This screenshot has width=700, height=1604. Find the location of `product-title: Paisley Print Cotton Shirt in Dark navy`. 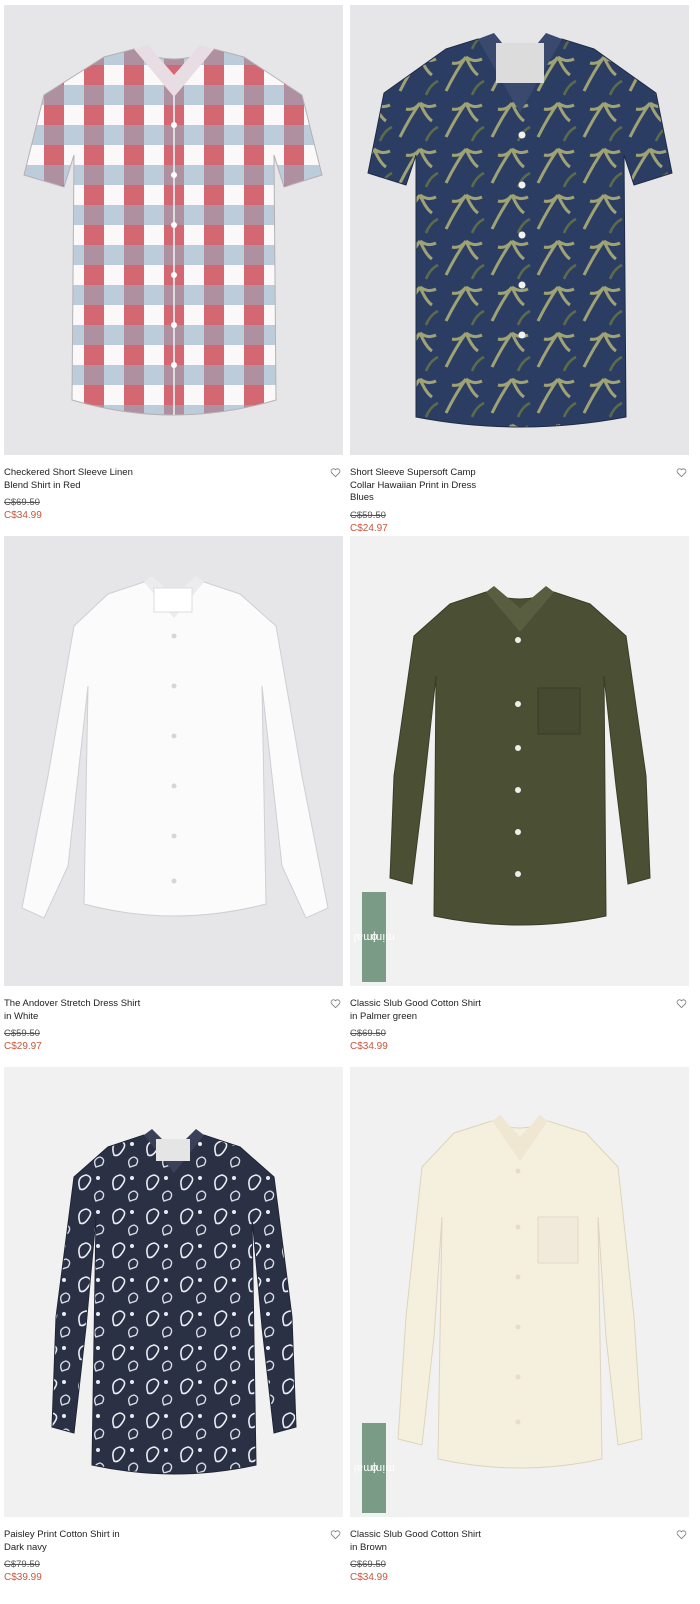

product-title: Paisley Print Cotton Shirt in Dark navy is located at coordinates (74, 1541).